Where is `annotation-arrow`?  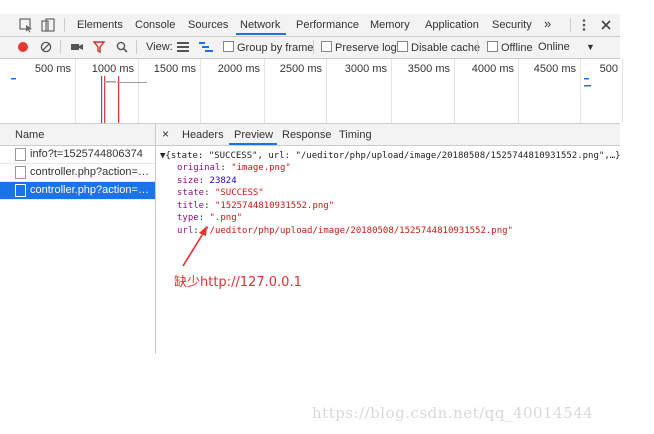
annotation-arrow is located at coordinates (194, 246).